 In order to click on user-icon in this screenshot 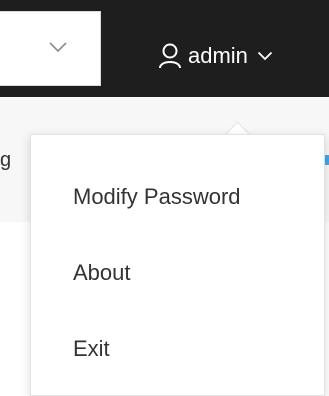, I will do `click(170, 56)`.